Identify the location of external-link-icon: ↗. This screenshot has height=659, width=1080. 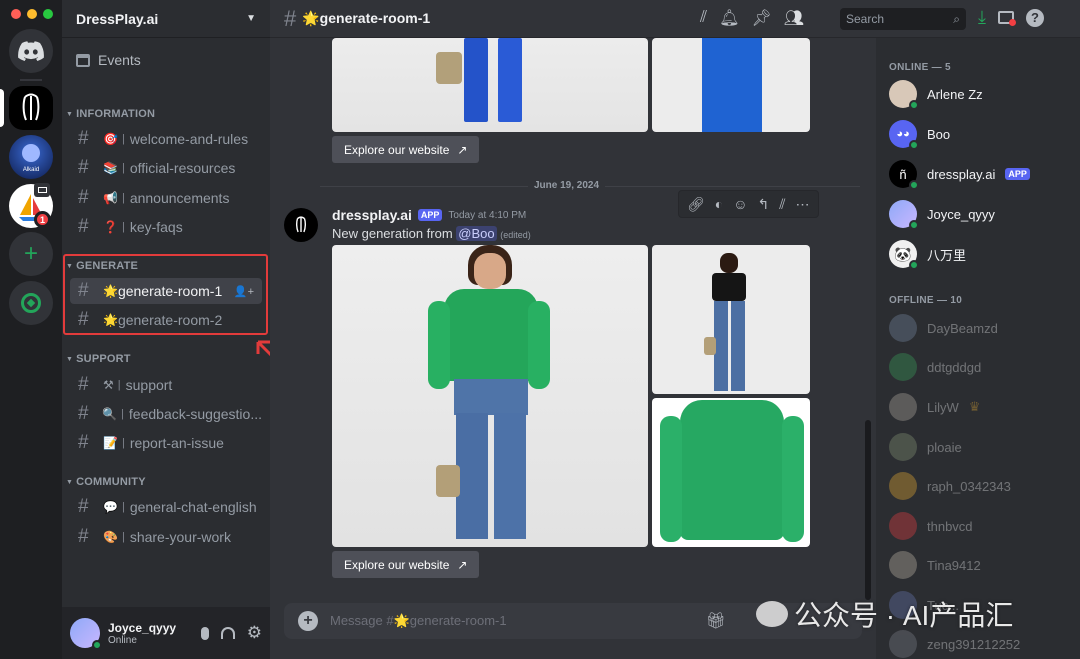
(462, 149).